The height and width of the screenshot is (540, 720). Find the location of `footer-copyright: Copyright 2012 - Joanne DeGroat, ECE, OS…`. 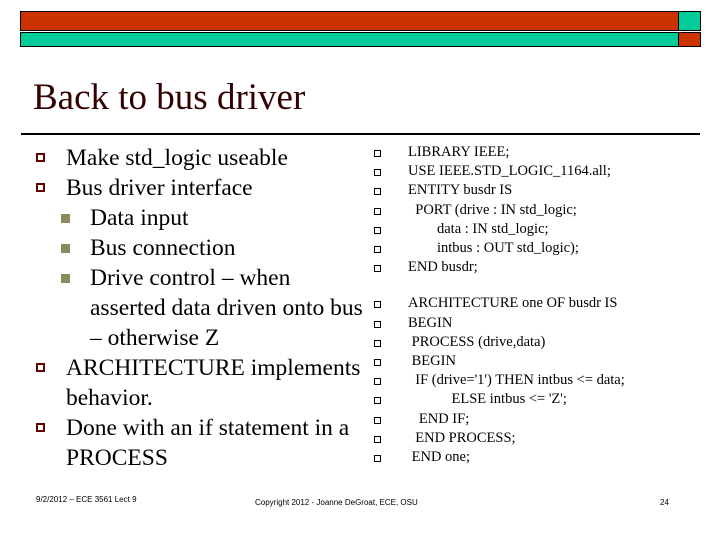

footer-copyright: Copyright 2012 - Joanne DeGroat, ECE, OS… is located at coordinates (336, 502).